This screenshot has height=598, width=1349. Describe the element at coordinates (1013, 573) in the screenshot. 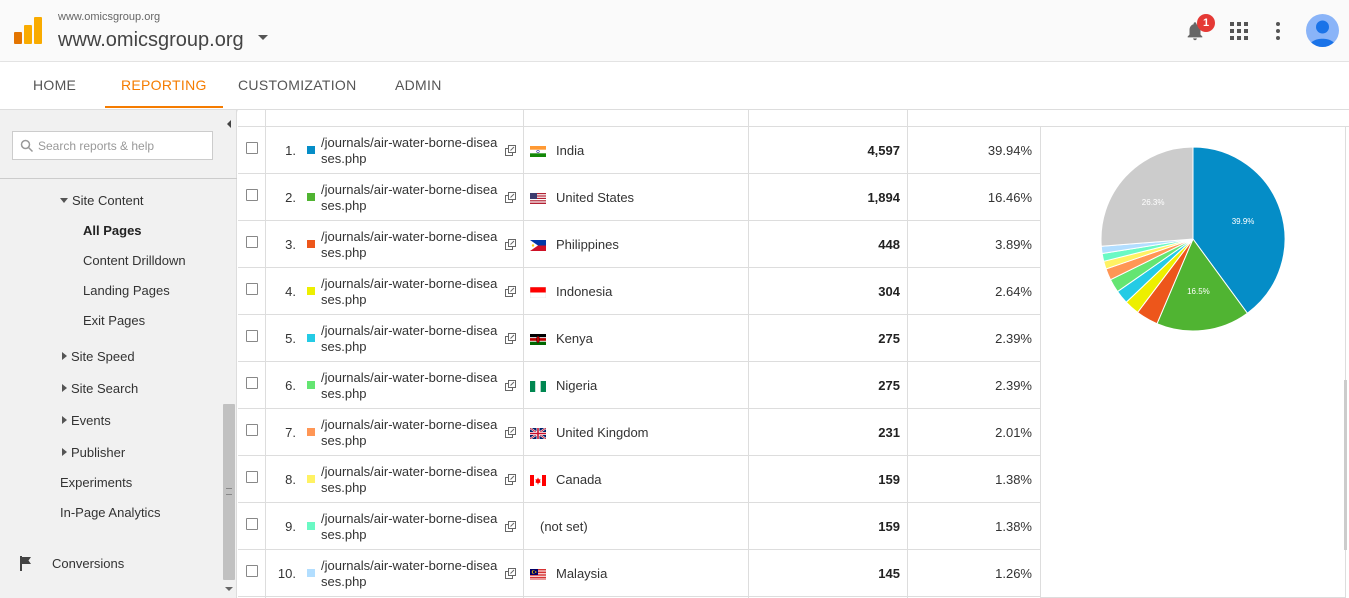

I see `pageviews-percent: 1.26%` at that location.